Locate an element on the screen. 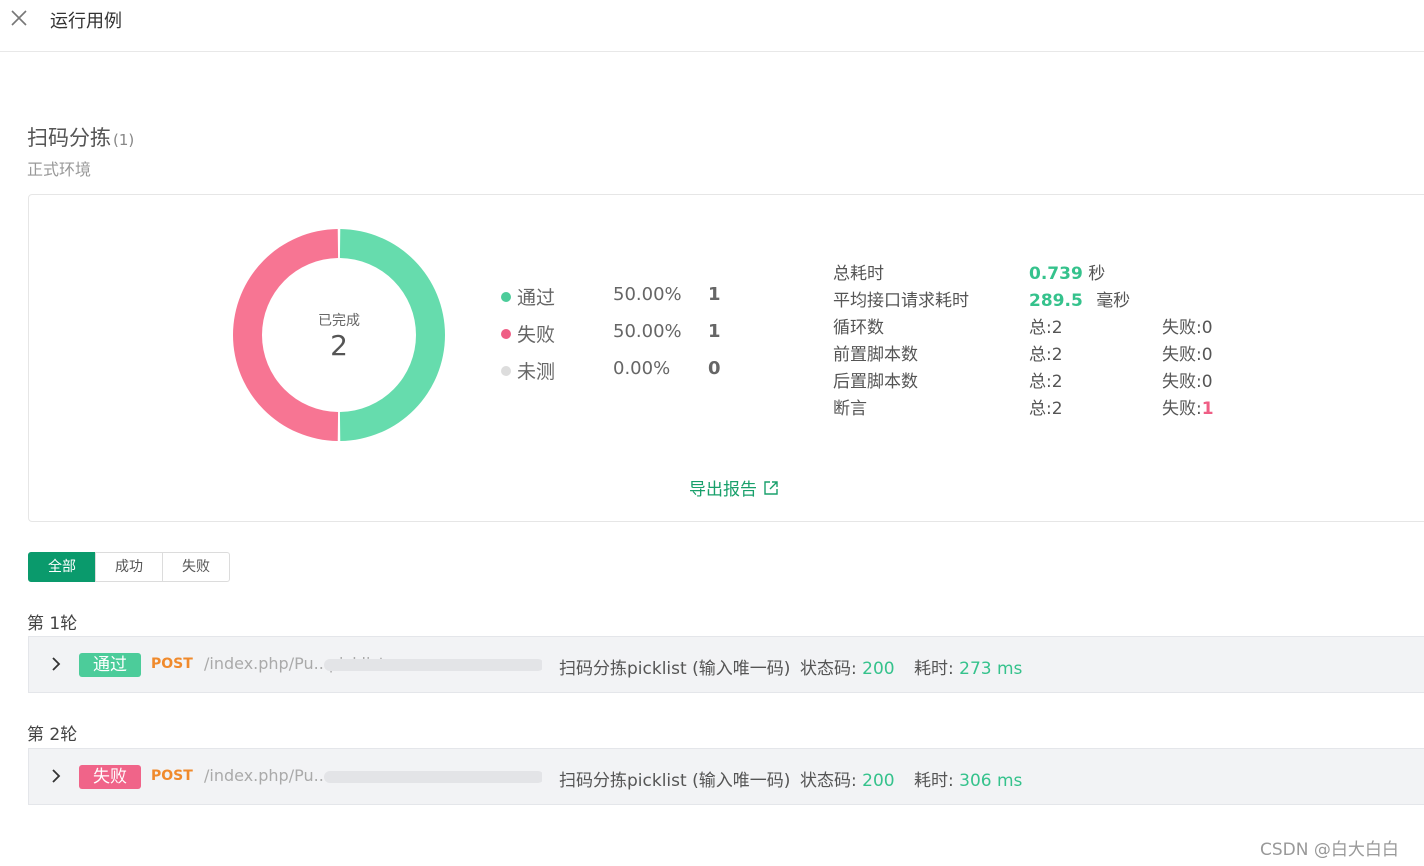 The height and width of the screenshot is (866, 1424). assertion-fail: 失败:1 is located at coordinates (1188, 406).